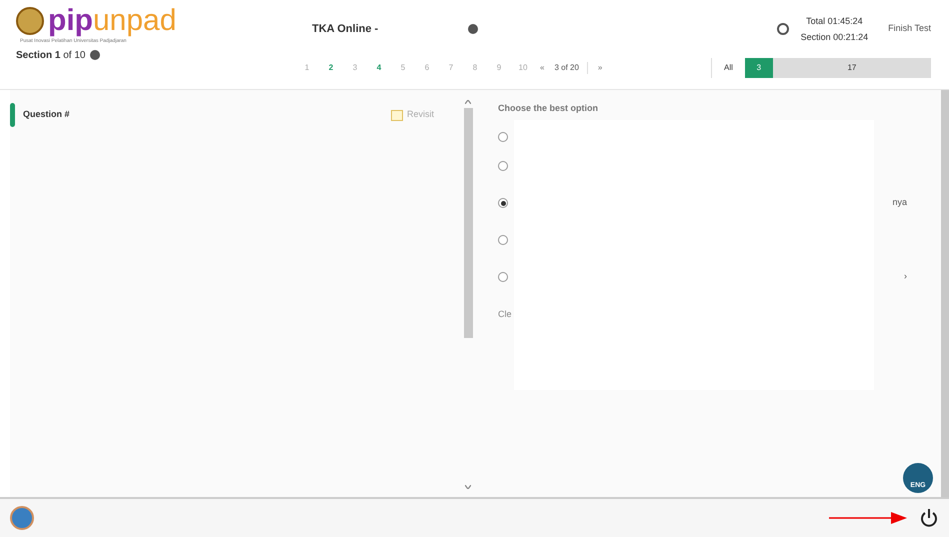  I want to click on page-position: 3 of 20, so click(571, 68).